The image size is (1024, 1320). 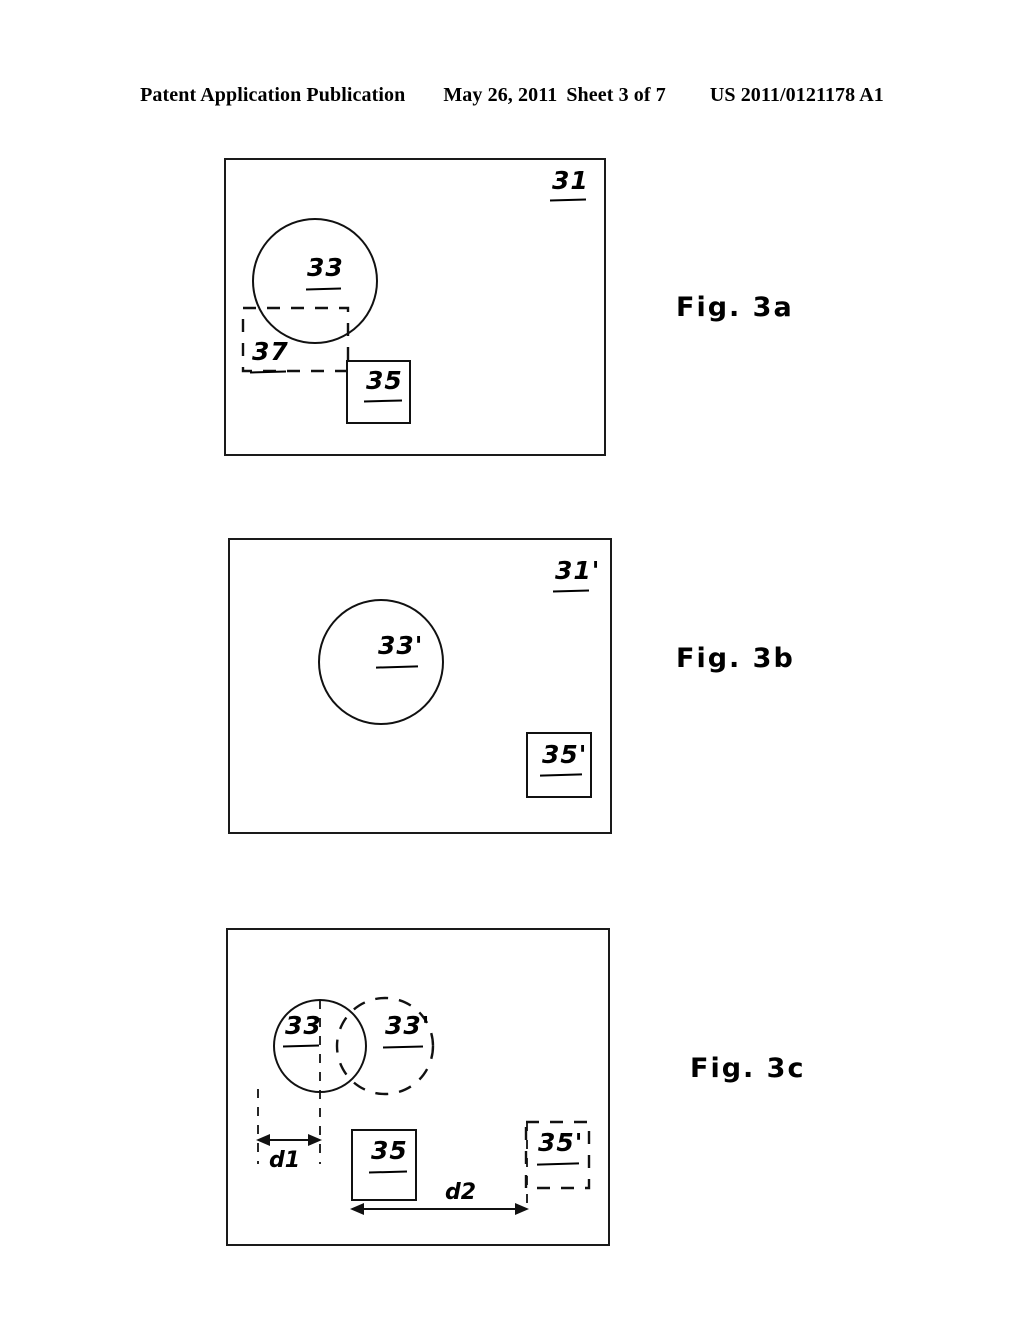 I want to click on fig3c-caption: Fig. 3c, so click(x=748, y=1068).